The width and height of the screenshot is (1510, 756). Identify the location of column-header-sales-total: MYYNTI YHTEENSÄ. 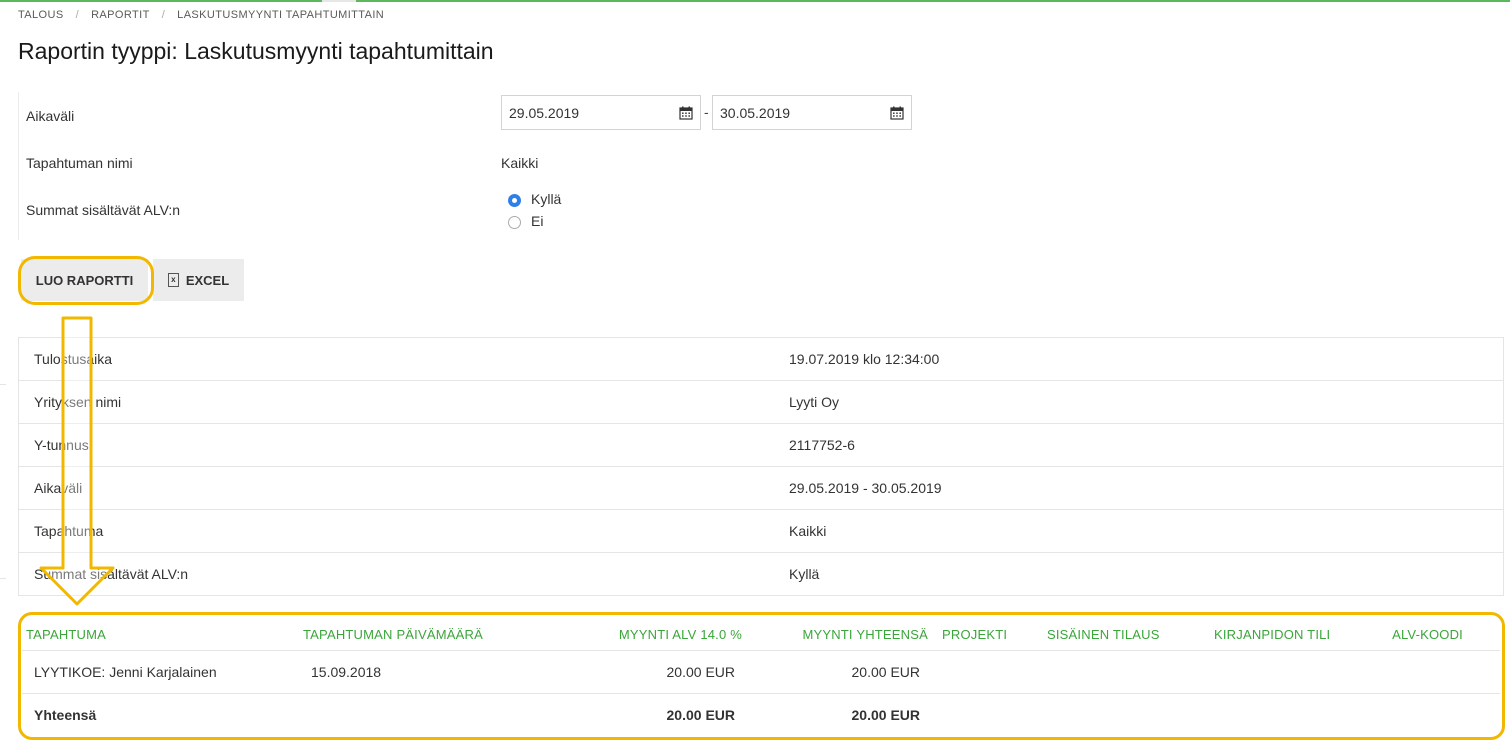
(865, 634).